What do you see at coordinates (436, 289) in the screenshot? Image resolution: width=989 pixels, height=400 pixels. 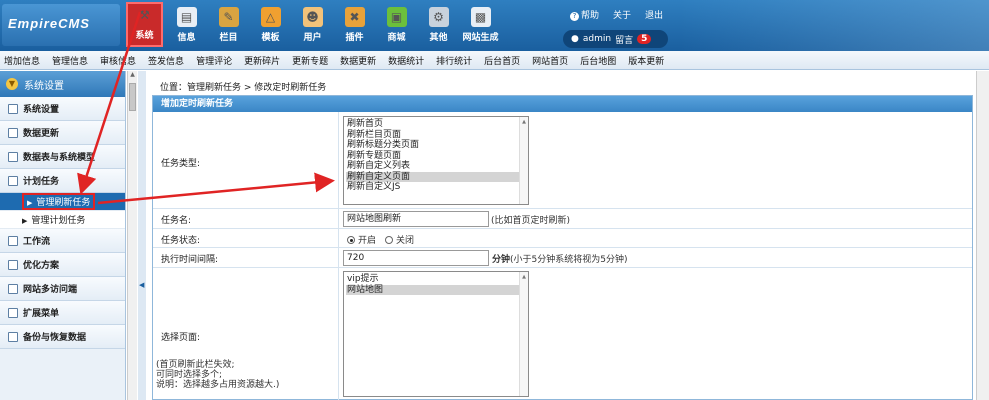 I see `listbox-option: 网站地图` at bounding box center [436, 289].